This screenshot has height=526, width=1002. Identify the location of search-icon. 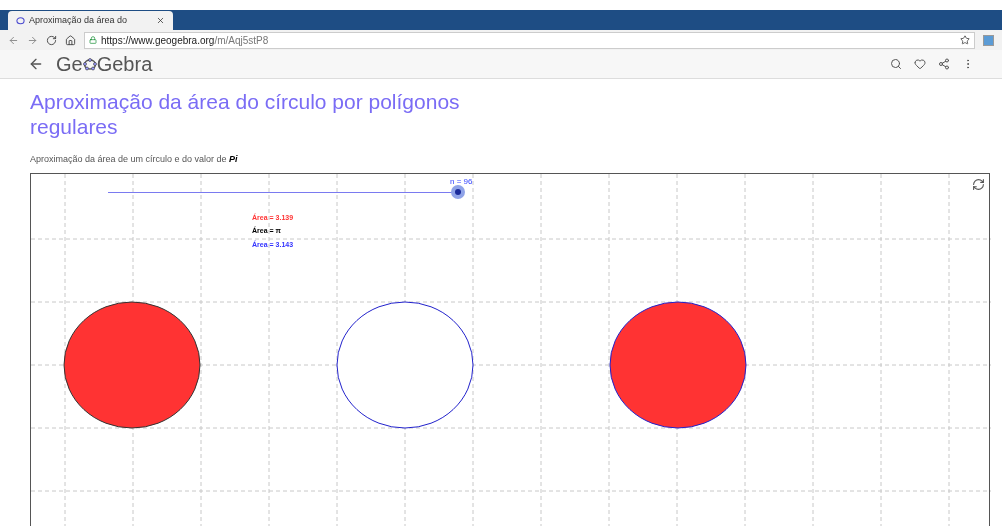
(896, 64).